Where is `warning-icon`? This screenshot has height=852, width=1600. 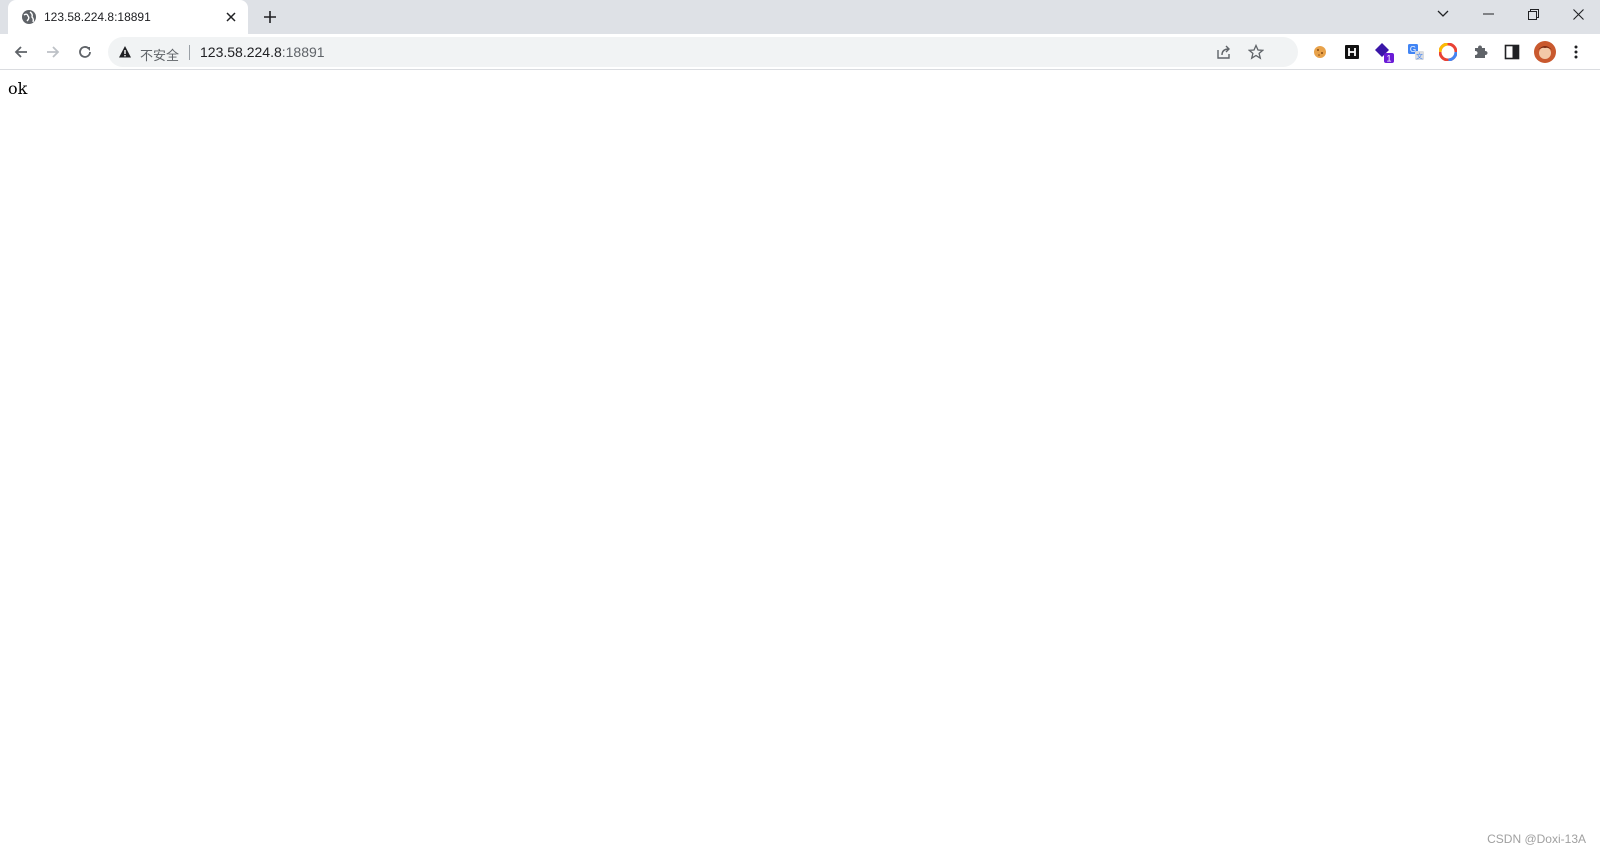
warning-icon is located at coordinates (125, 52).